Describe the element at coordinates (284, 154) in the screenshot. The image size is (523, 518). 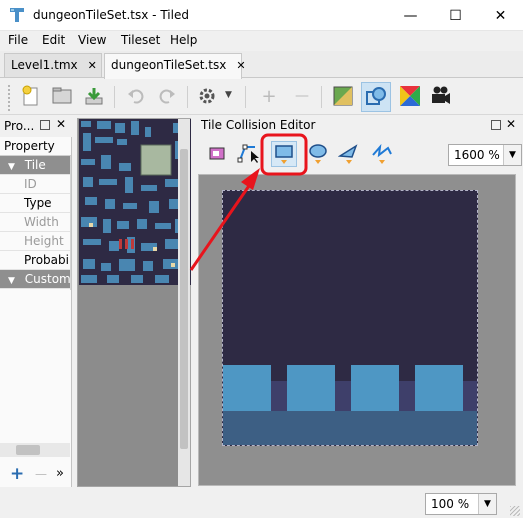
I see `highlight-box` at that location.